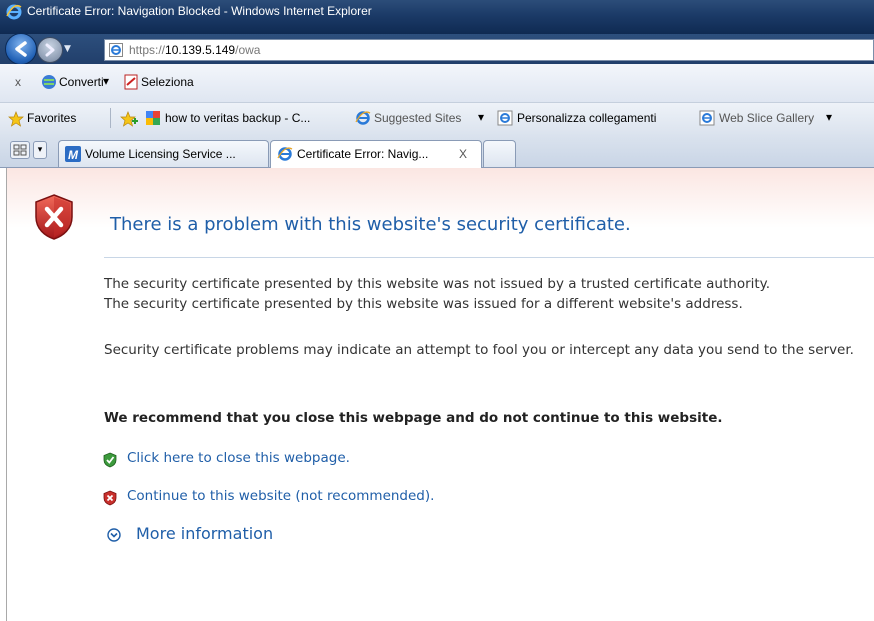 This screenshot has height=621, width=874. What do you see at coordinates (238, 458) in the screenshot?
I see `close-webpage-link: Click here to close this webpage.` at bounding box center [238, 458].